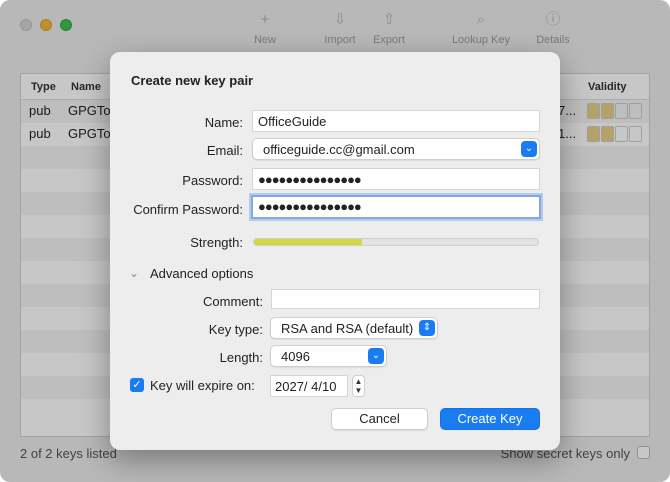  I want to click on expire-date-field: 2027/ 4/10, so click(309, 386).